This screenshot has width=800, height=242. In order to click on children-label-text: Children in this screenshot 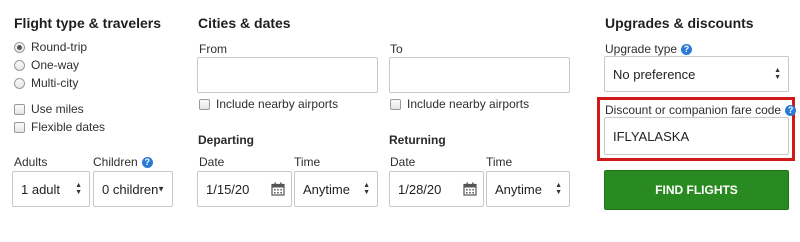, I will do `click(115, 162)`.